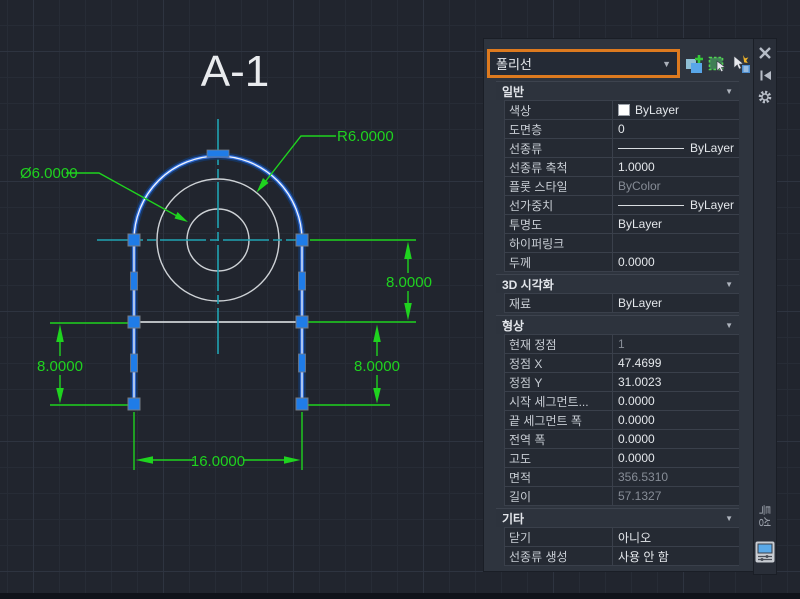 The image size is (800, 599). I want to click on section-header-misc: 기타 ▼, so click(617, 517).